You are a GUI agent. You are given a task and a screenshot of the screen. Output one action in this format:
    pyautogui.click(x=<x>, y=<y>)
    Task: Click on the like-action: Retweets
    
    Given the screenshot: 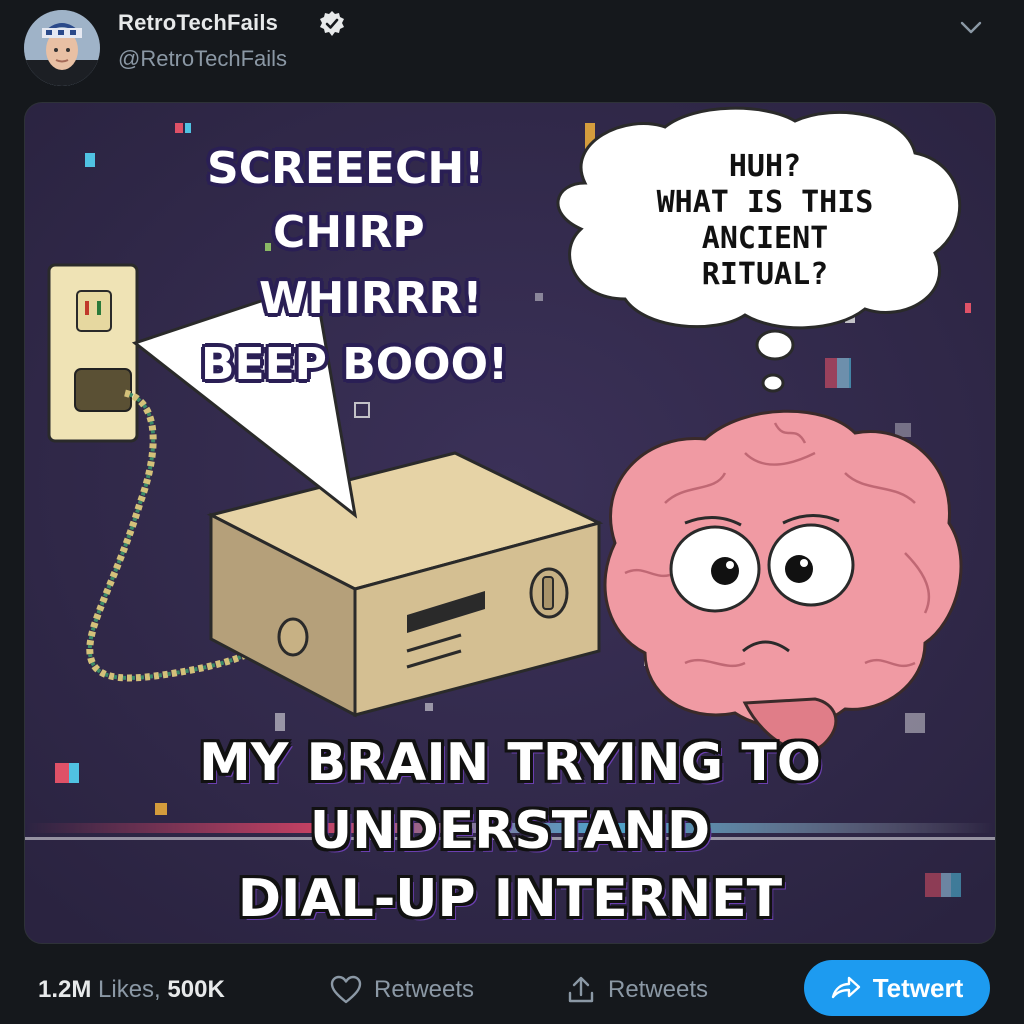 What is the action you would take?
    pyautogui.click(x=402, y=990)
    